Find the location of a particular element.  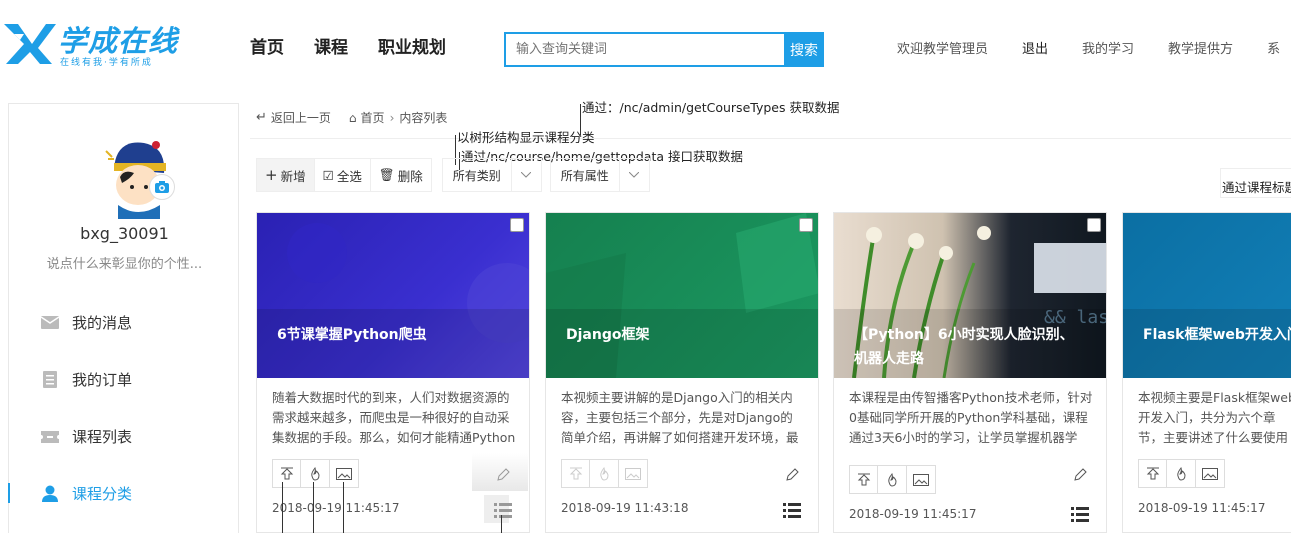

document-icon is located at coordinates (50, 380).